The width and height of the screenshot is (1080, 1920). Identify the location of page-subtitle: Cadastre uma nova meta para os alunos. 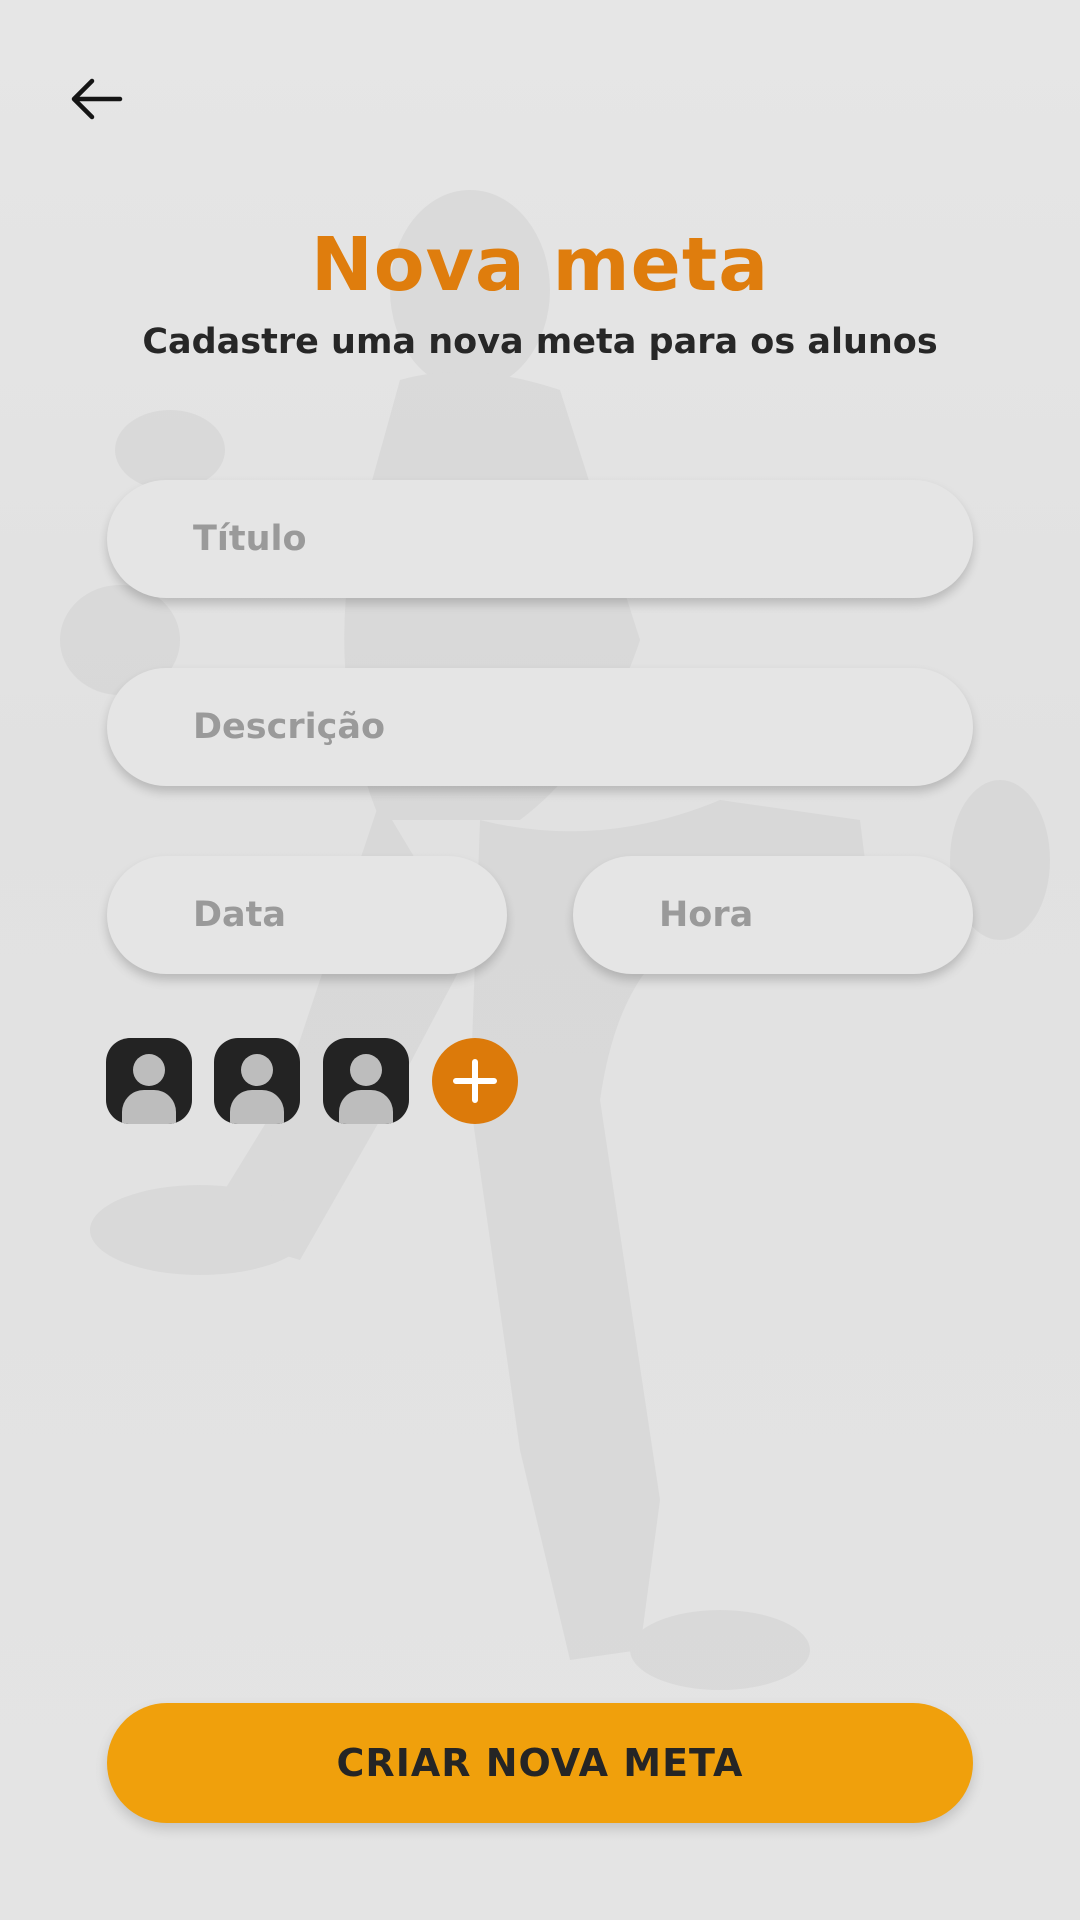
(540, 342).